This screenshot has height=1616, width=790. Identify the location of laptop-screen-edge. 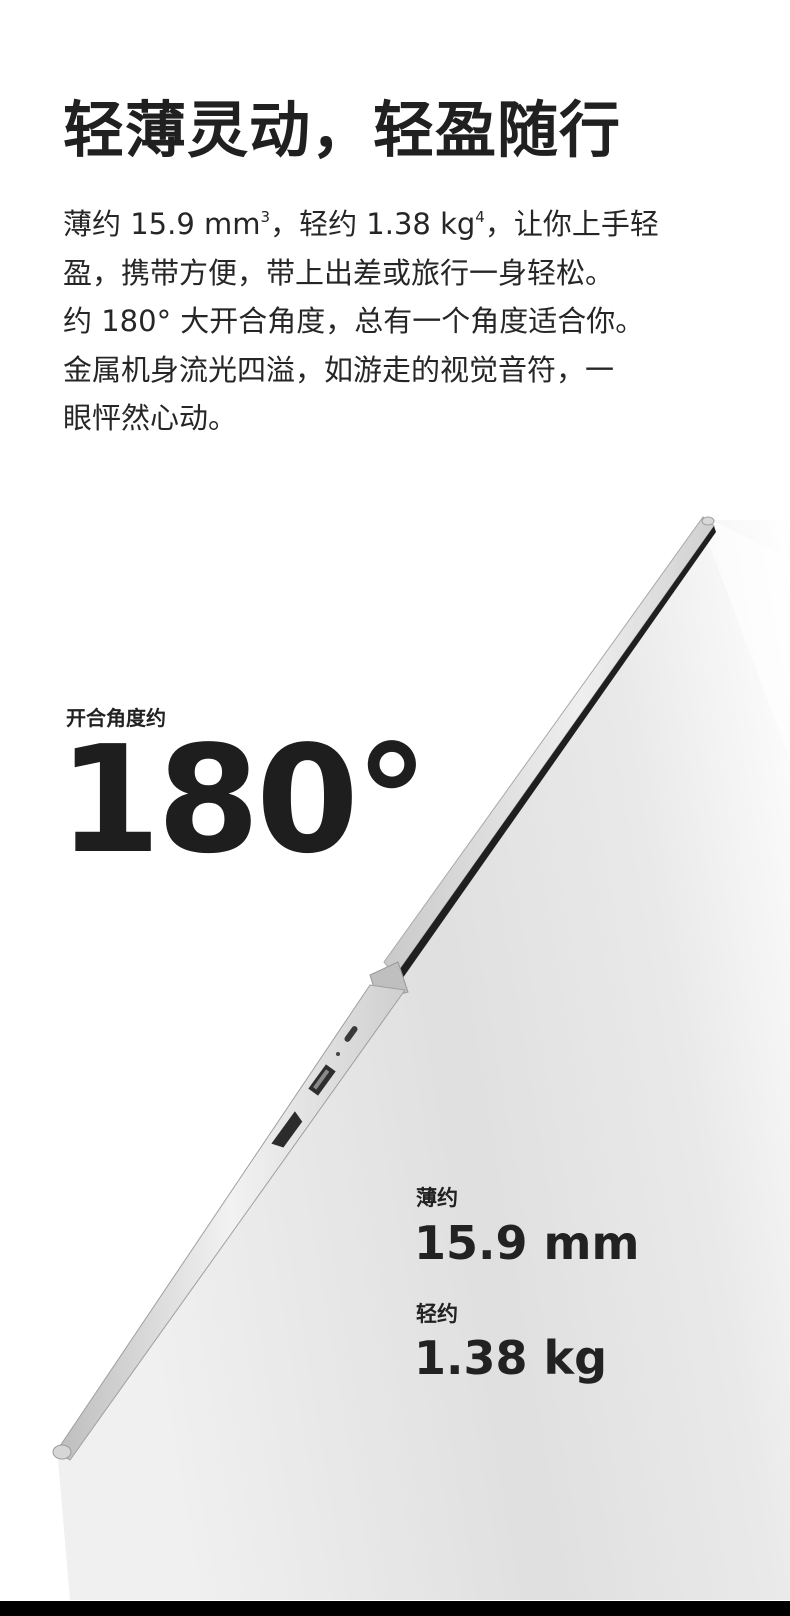
(555, 754).